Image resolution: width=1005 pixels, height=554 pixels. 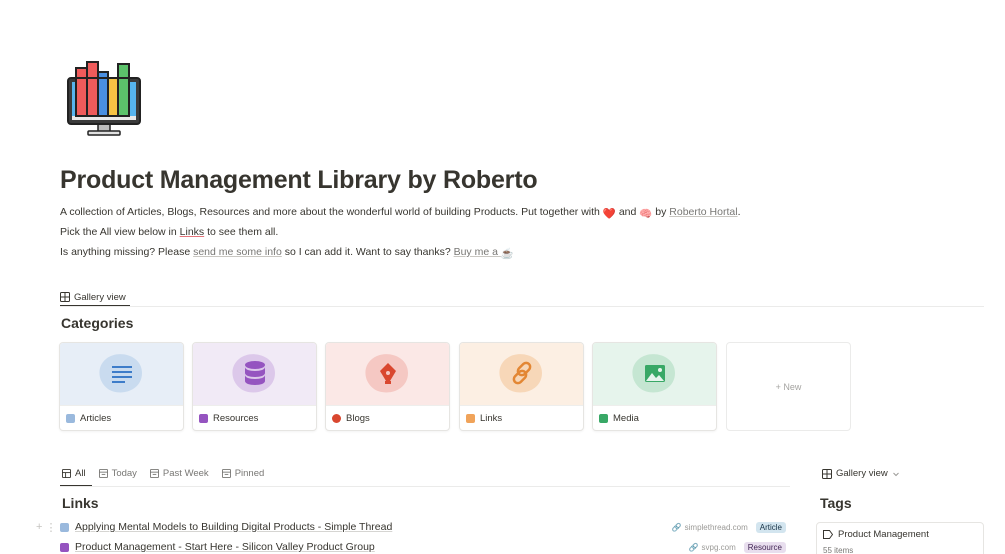 I want to click on tab-gallery-view: Gallery view, so click(x=93, y=297).